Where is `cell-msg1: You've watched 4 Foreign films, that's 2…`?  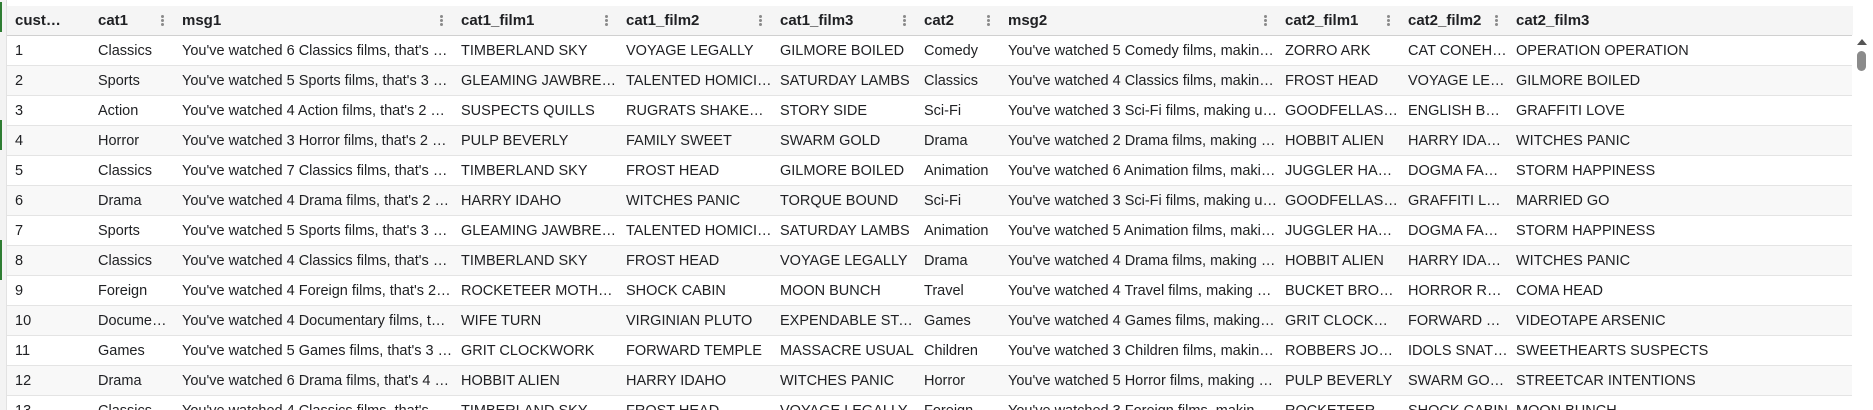 cell-msg1: You've watched 4 Foreign films, that's 2… is located at coordinates (313, 290).